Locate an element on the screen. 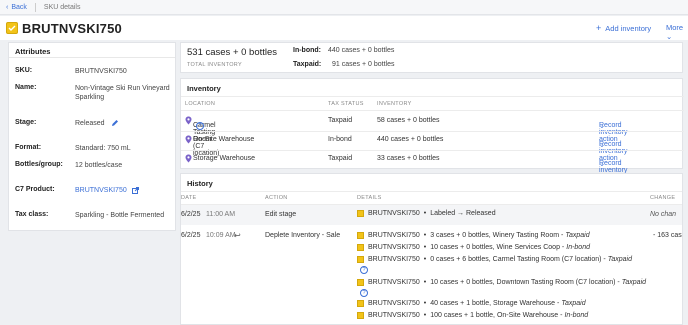 The image size is (688, 325). col-date: DATE is located at coordinates (189, 198).